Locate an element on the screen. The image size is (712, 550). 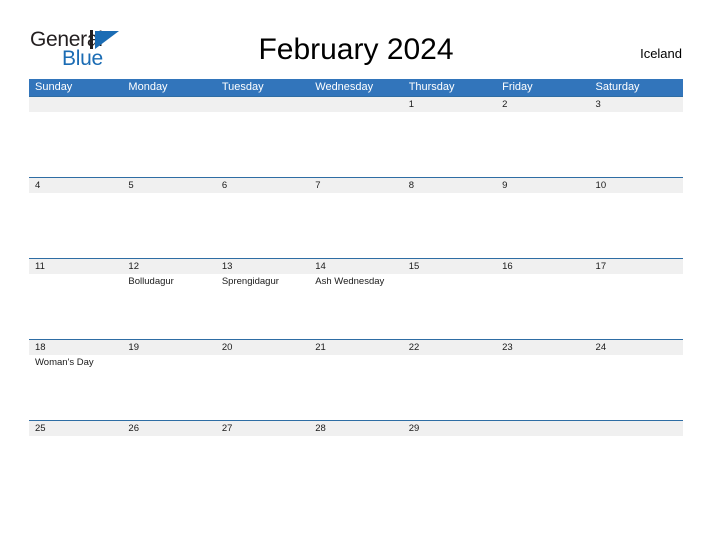
day-number: 15 is located at coordinates (449, 266).